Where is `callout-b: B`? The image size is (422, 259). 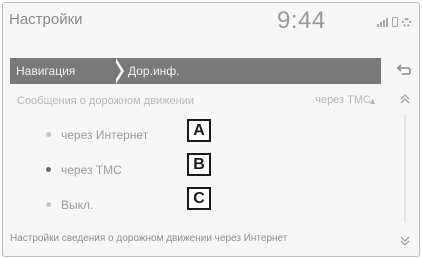
callout-b: B is located at coordinates (199, 164).